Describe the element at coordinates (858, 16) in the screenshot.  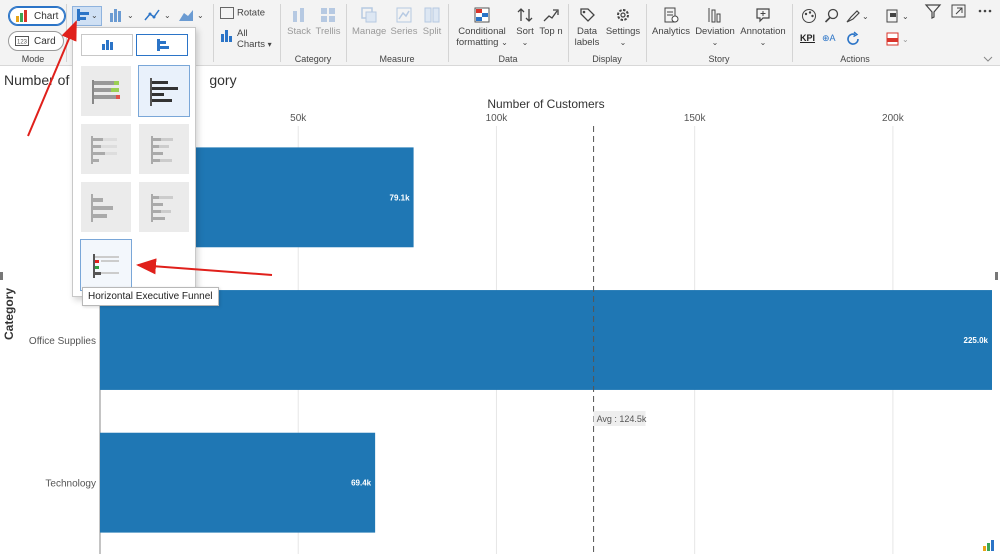
I see `brush-icon: ⌄` at that location.